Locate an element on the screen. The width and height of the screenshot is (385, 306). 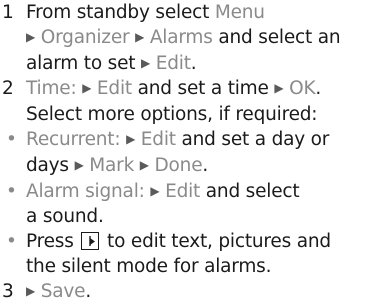
step-1-line-3: alarm to set ▶ Edit. is located at coordinates (111, 63).